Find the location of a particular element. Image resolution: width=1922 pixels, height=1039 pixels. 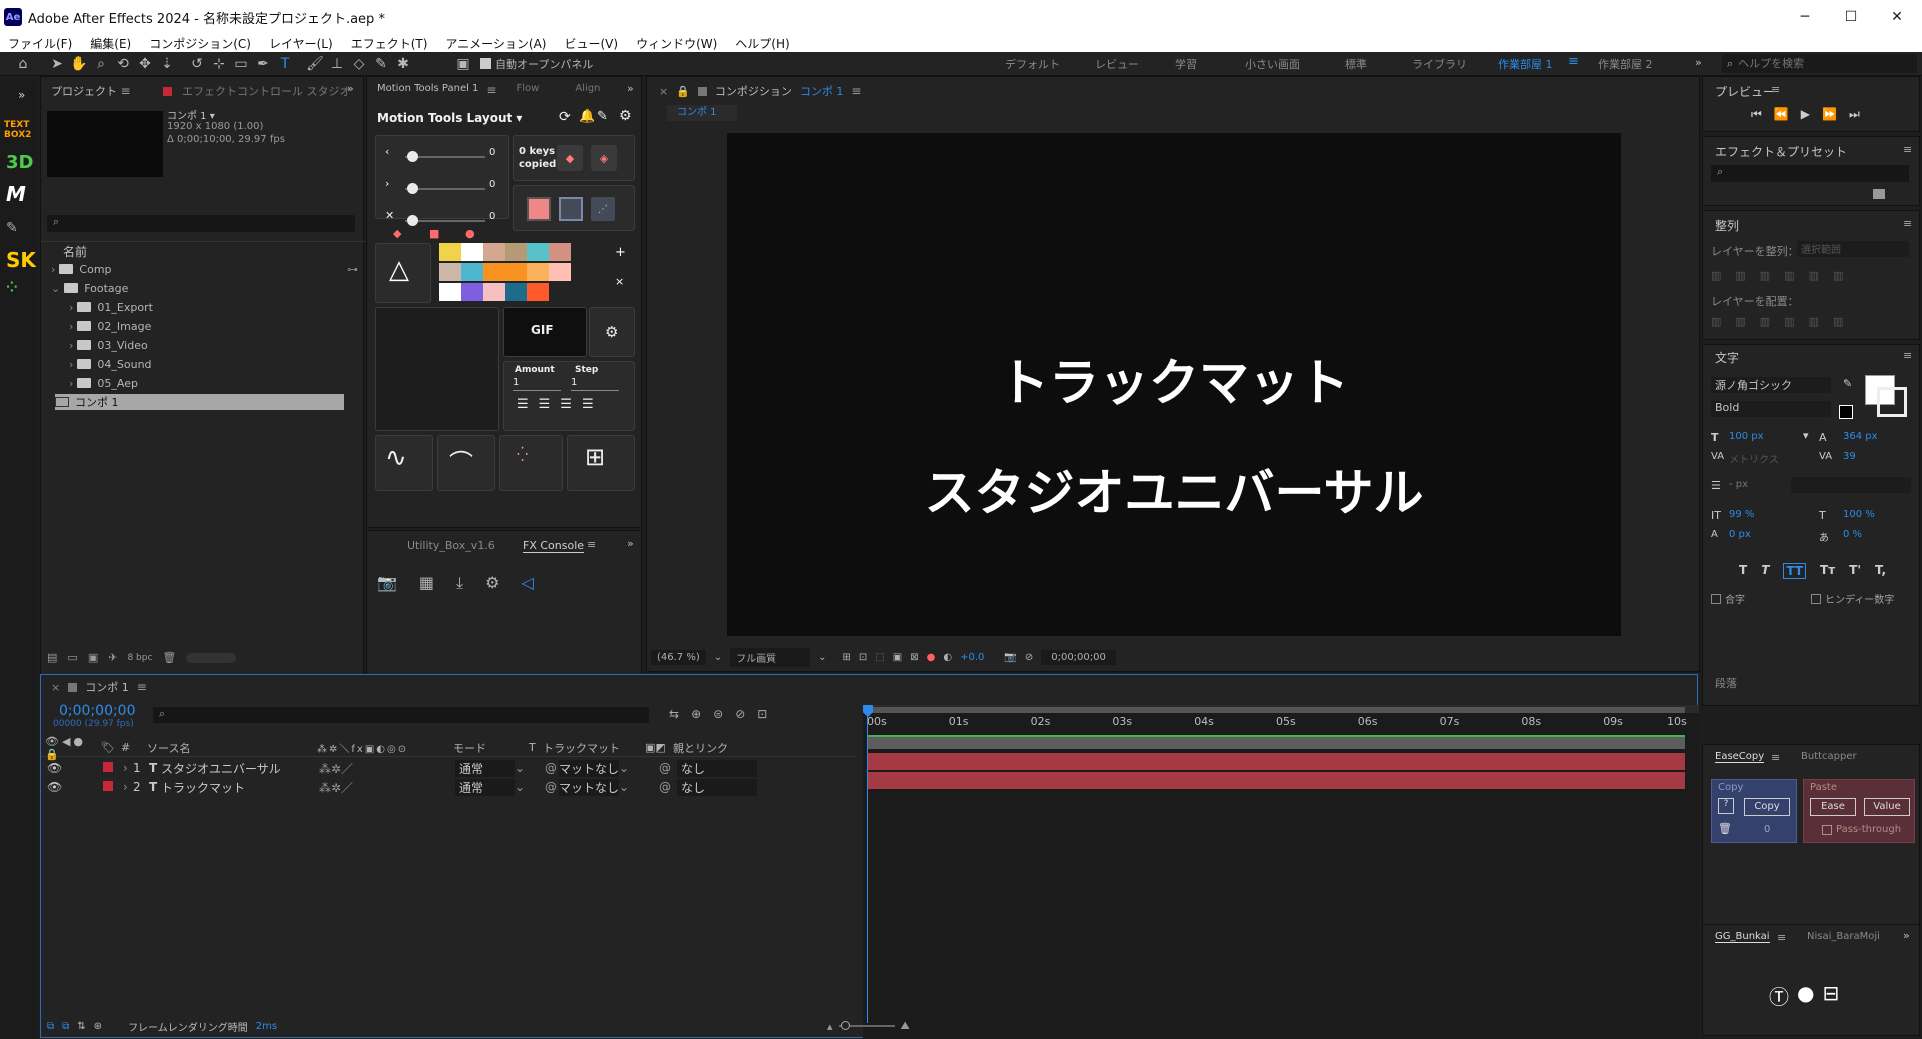

copy-keys-button: ◆ is located at coordinates (570, 158).